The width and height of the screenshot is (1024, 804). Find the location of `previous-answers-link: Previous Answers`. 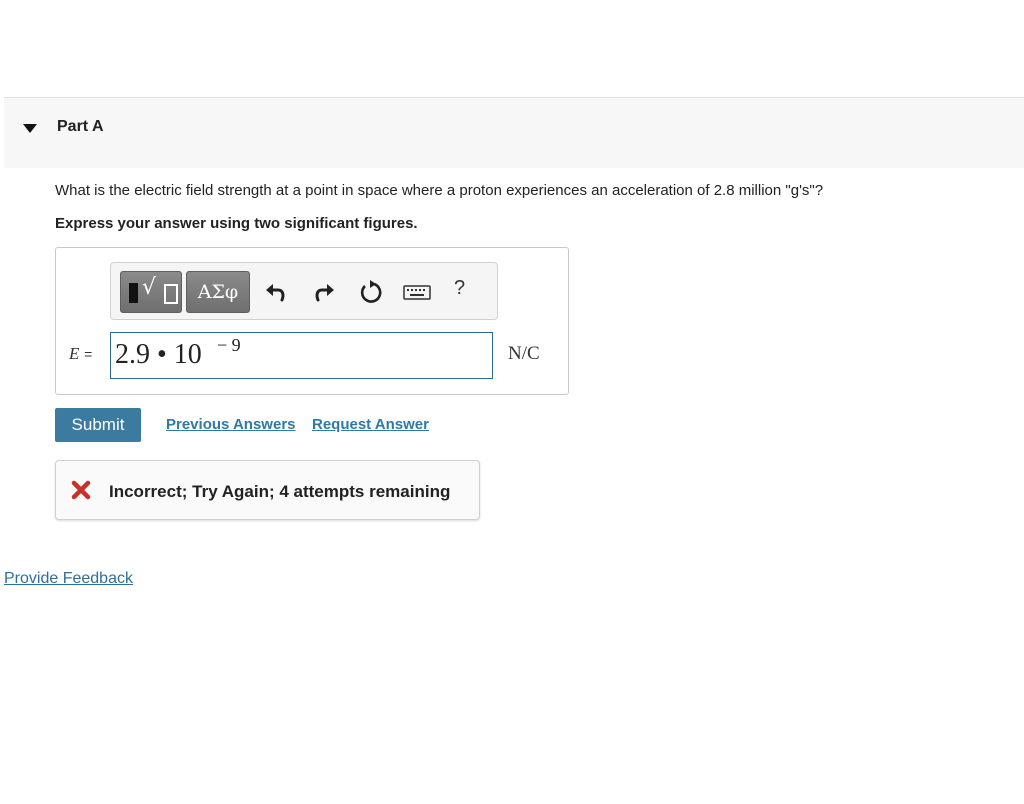

previous-answers-link: Previous Answers is located at coordinates (231, 424).